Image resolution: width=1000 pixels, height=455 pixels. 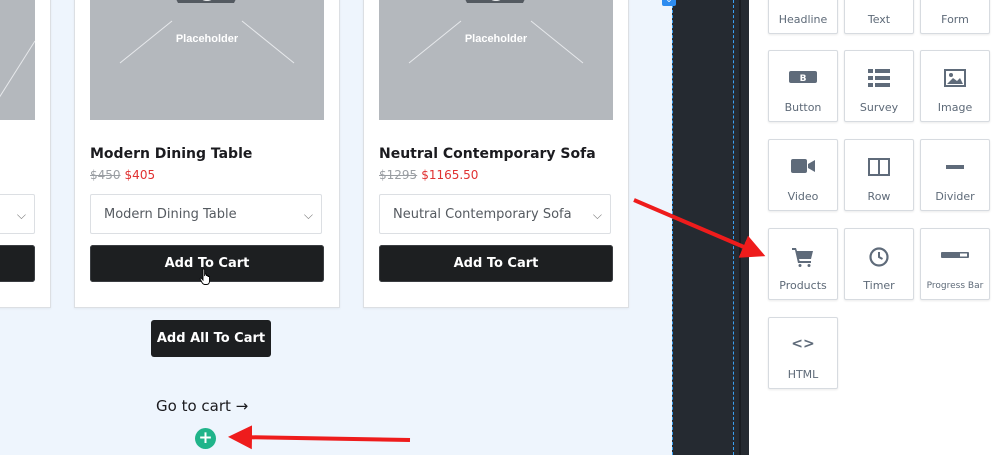 I want to click on element-tile-form: Form, so click(x=955, y=17).